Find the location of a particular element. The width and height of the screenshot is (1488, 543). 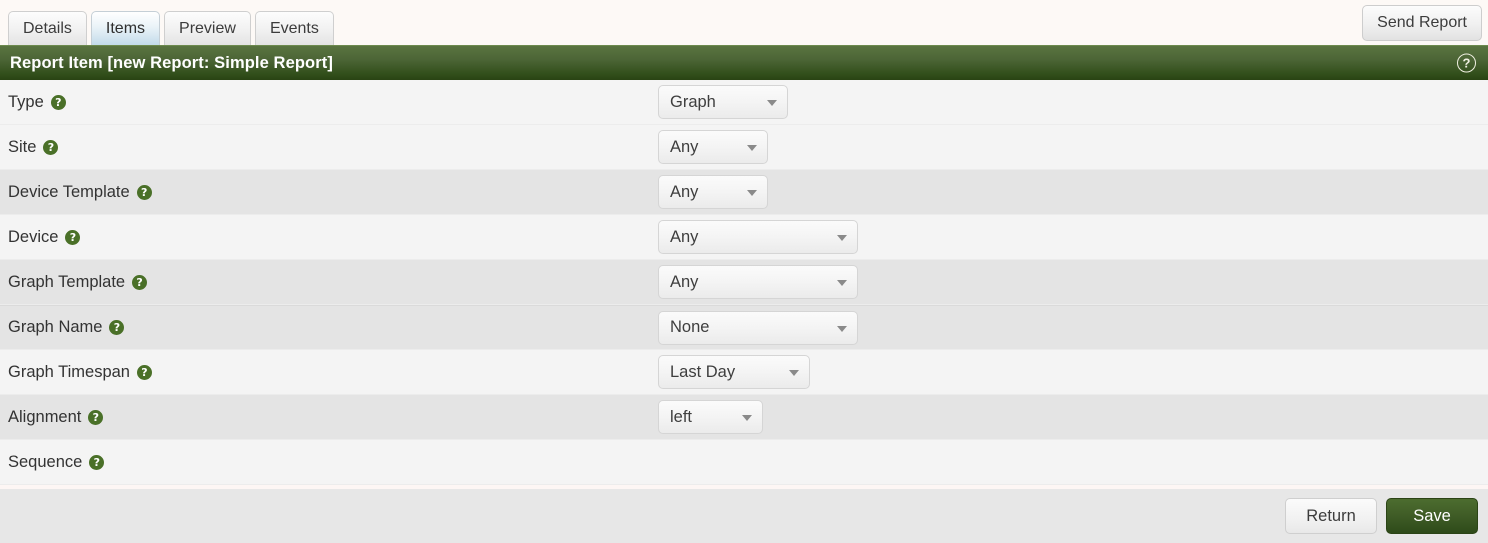

field-label-graph-template: Graph Template? is located at coordinates (333, 282).